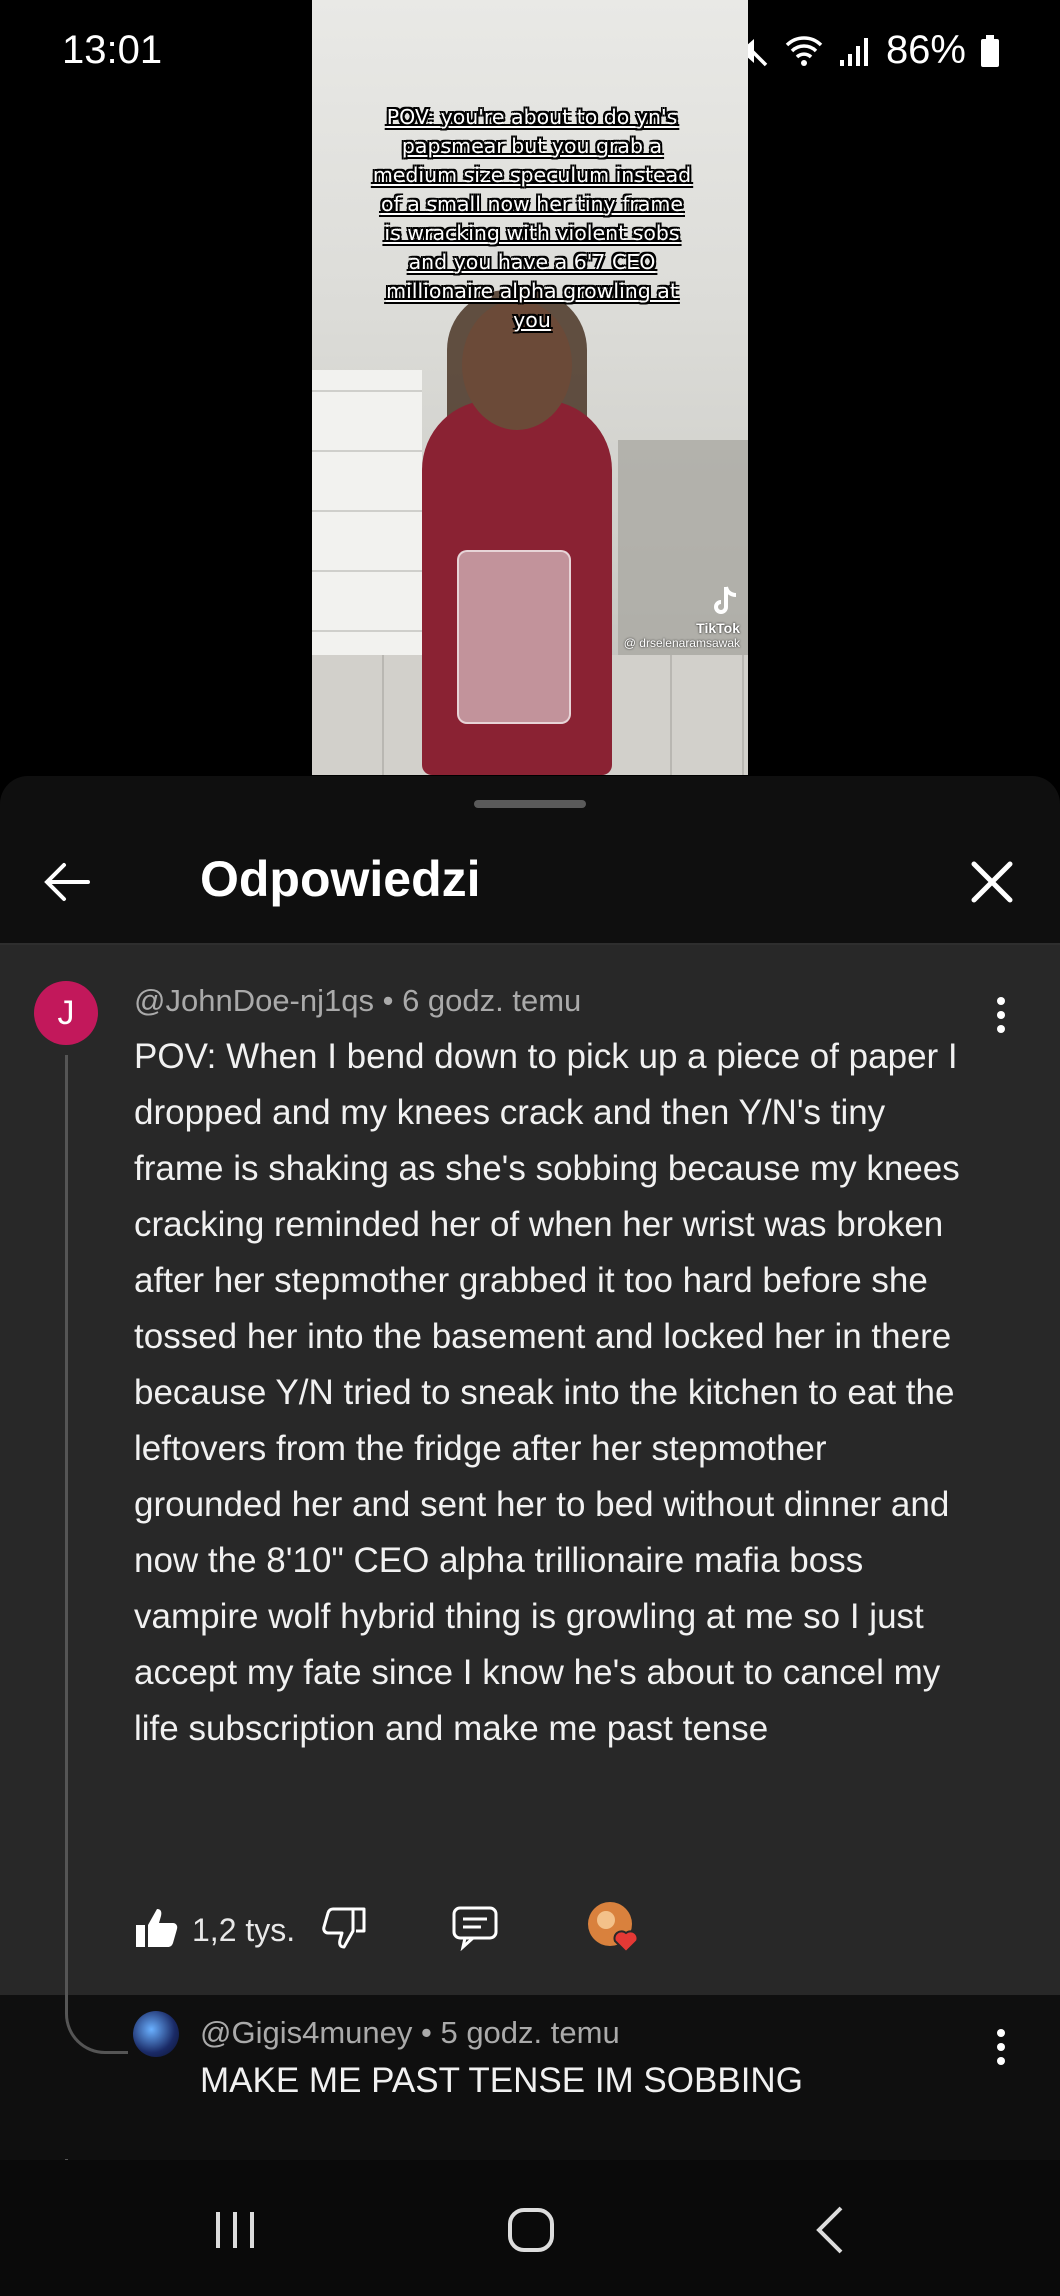 The image size is (1060, 2296). What do you see at coordinates (501, 2080) in the screenshot?
I see `reply-text: MAKE ME PAST TENSE IM SOBBING` at bounding box center [501, 2080].